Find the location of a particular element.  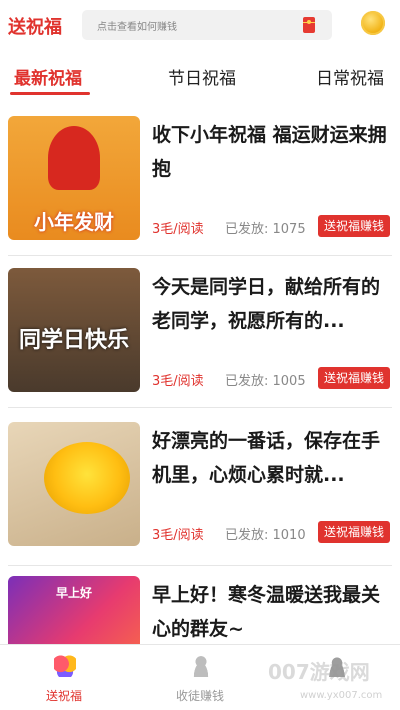

item-issued-count: 已发放: 1010 is located at coordinates (265, 535).